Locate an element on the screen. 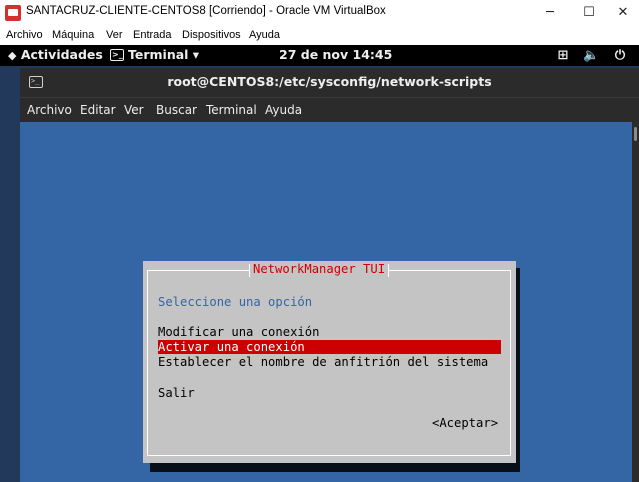 The height and width of the screenshot is (482, 639). option-activar-conexion: Activar una conexión is located at coordinates (329, 347).